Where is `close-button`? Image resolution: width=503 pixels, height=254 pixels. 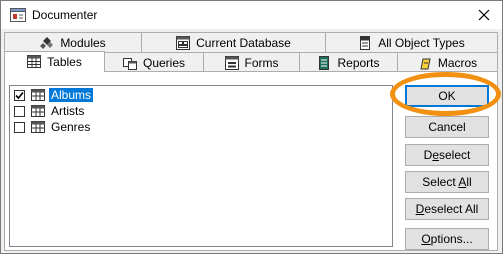
close-button is located at coordinates (484, 15).